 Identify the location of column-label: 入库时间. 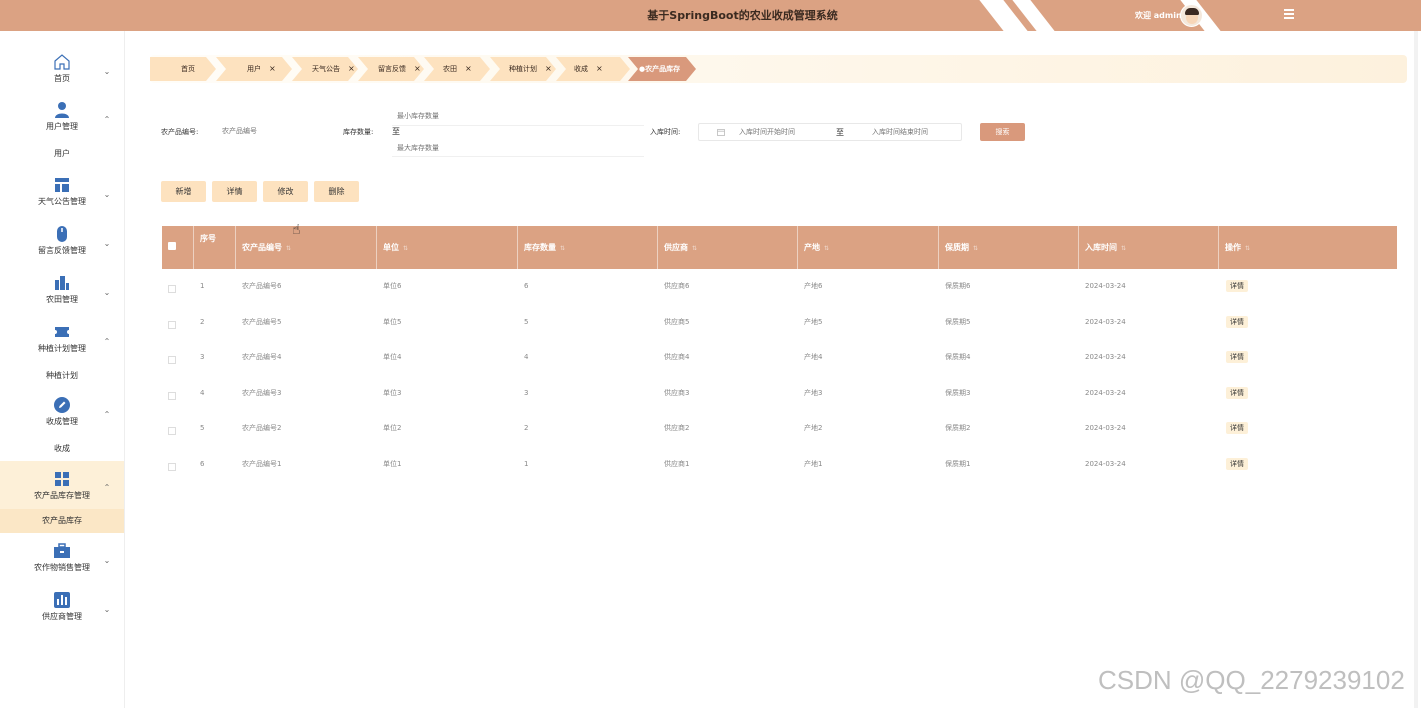
(1101, 247).